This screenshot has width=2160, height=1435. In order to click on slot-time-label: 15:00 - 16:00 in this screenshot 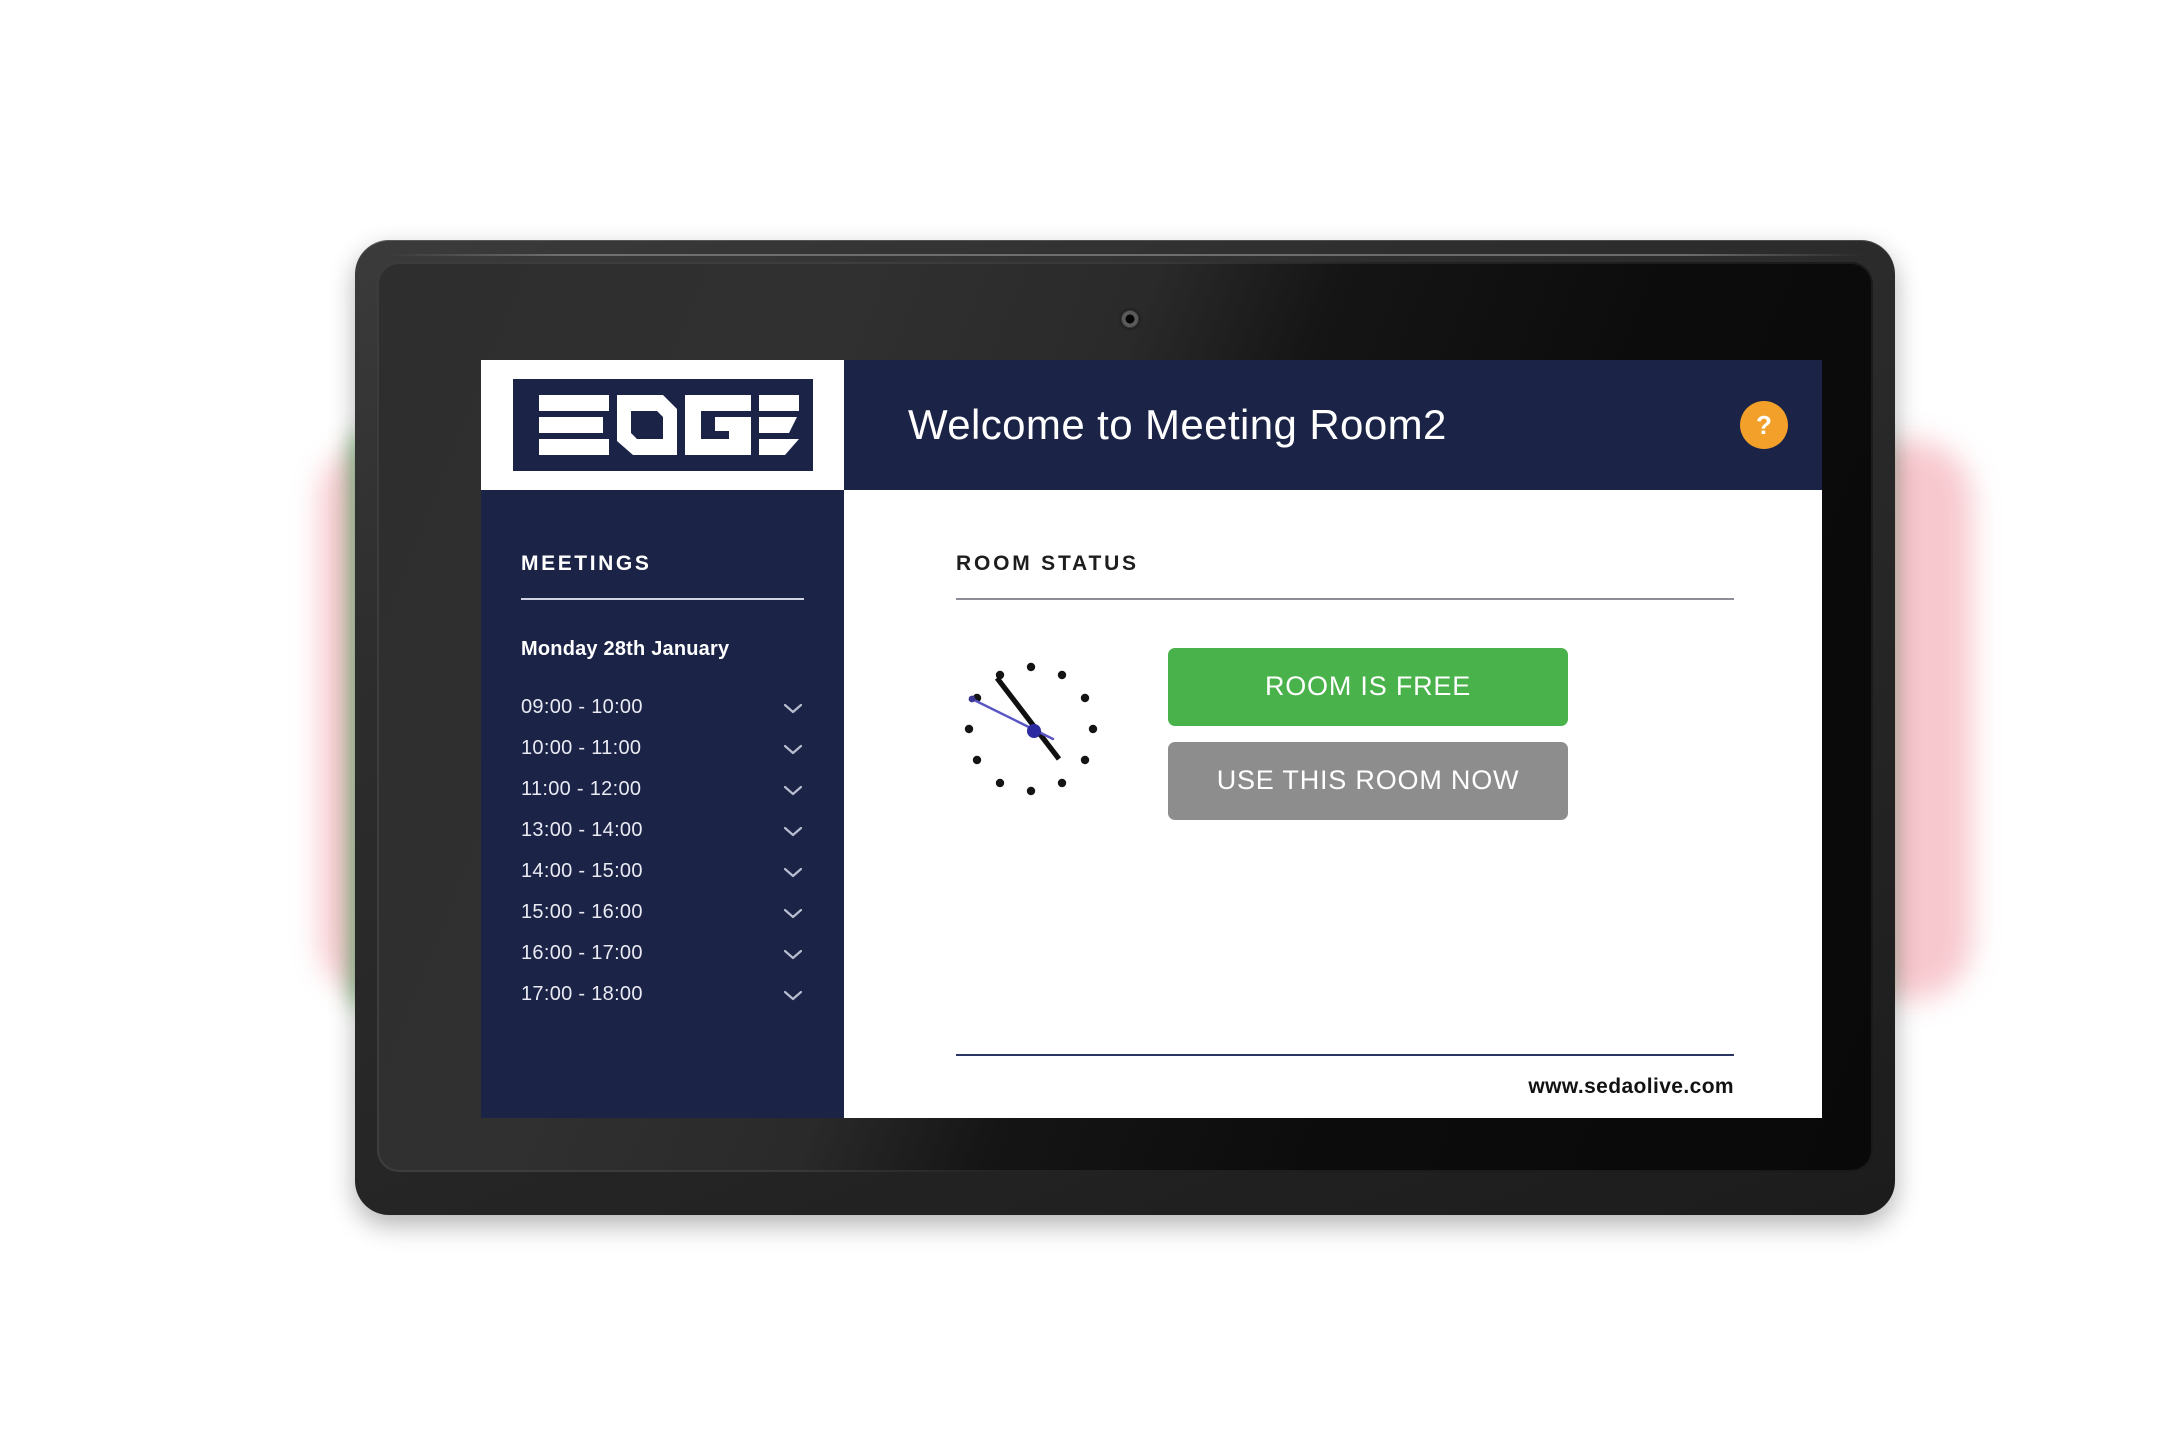, I will do `click(582, 912)`.